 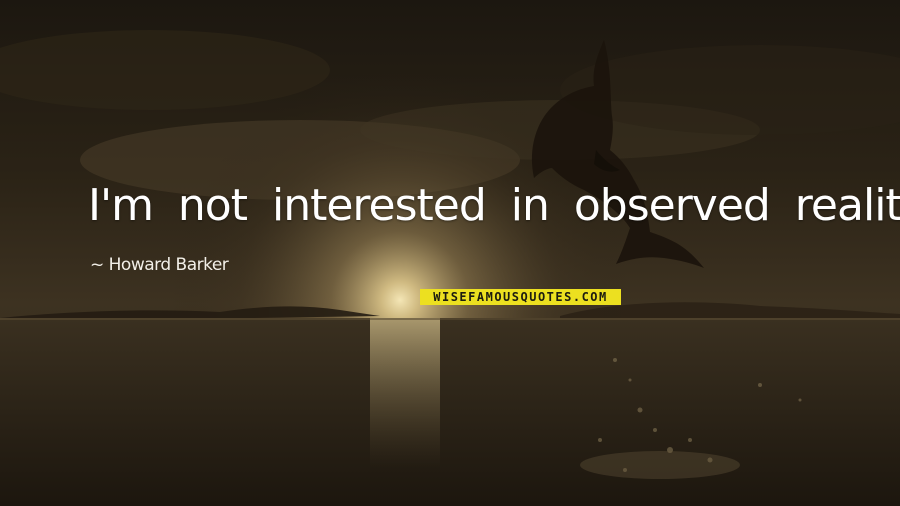 I want to click on brand-badge: WISEFAMOUSQUOTES.COM, so click(x=520, y=297).